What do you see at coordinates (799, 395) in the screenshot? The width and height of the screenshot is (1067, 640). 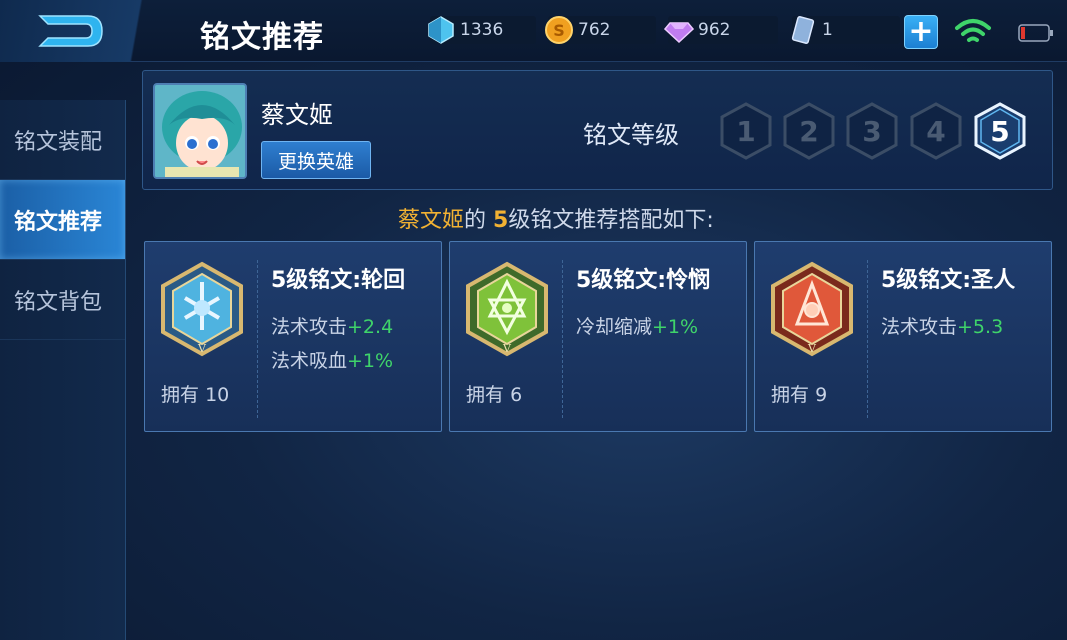 I see `rune-owned: 拥有 9` at bounding box center [799, 395].